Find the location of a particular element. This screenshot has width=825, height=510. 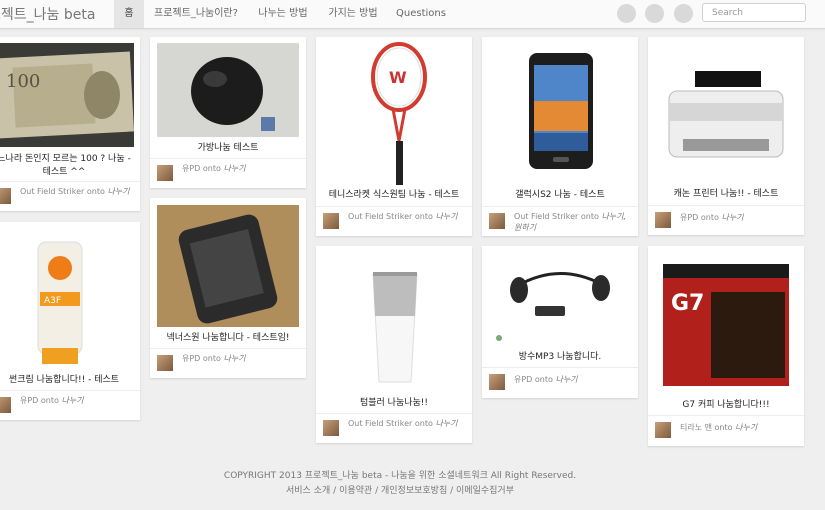

pin-image-tumbler is located at coordinates (394, 320).